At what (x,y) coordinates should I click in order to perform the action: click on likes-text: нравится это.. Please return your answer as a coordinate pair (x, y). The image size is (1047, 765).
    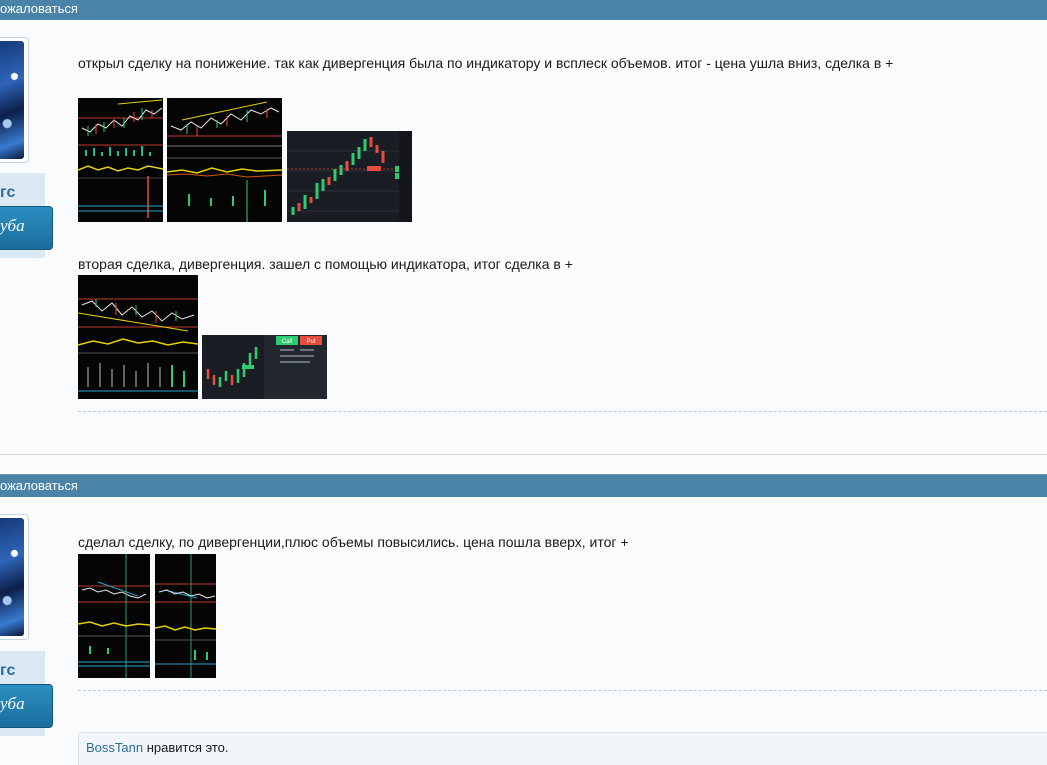
    Looking at the image, I should click on (186, 747).